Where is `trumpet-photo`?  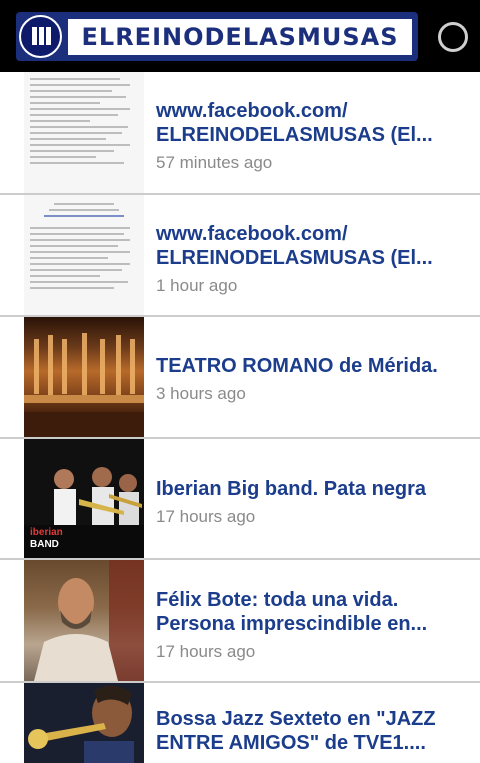 trumpet-photo is located at coordinates (84, 723).